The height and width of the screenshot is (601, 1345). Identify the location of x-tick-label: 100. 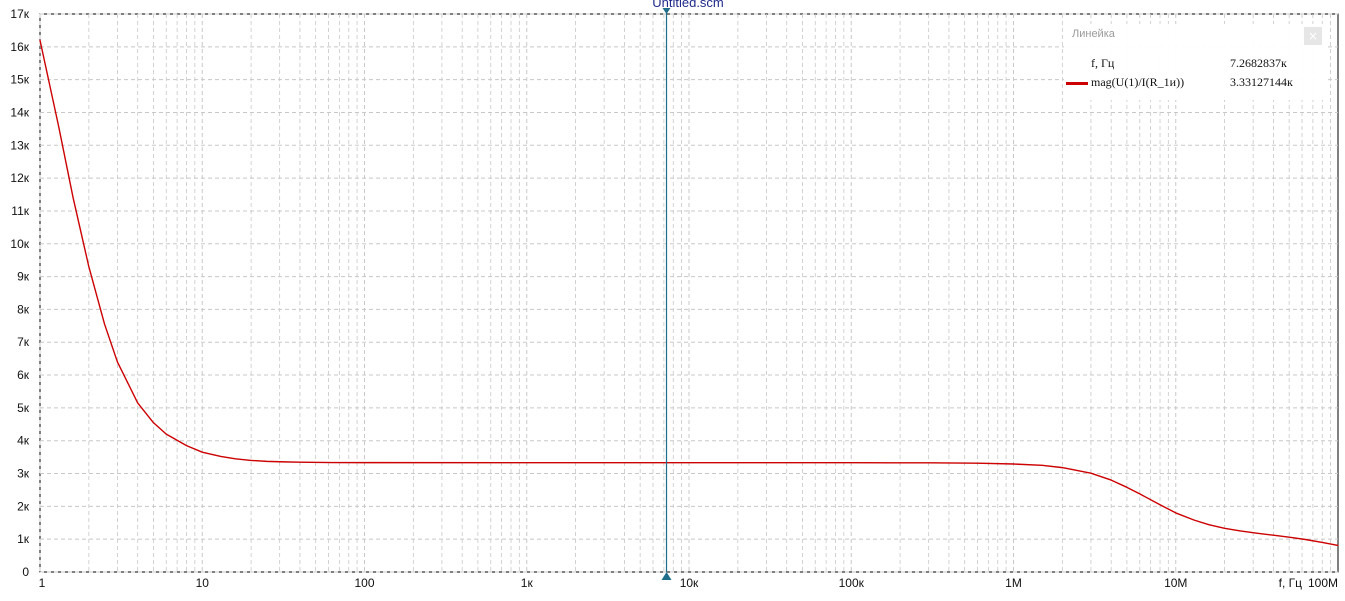
(364, 583).